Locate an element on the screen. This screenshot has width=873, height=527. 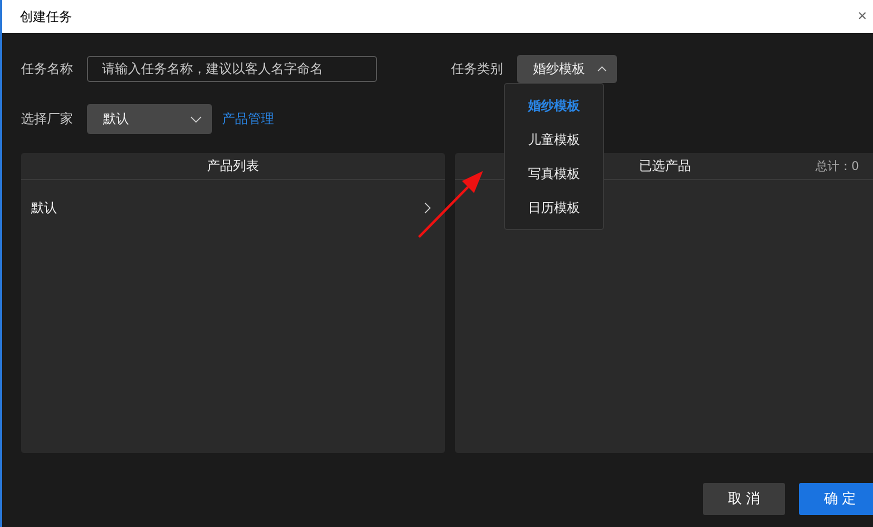
field-label: 任务名称 is located at coordinates (47, 69).